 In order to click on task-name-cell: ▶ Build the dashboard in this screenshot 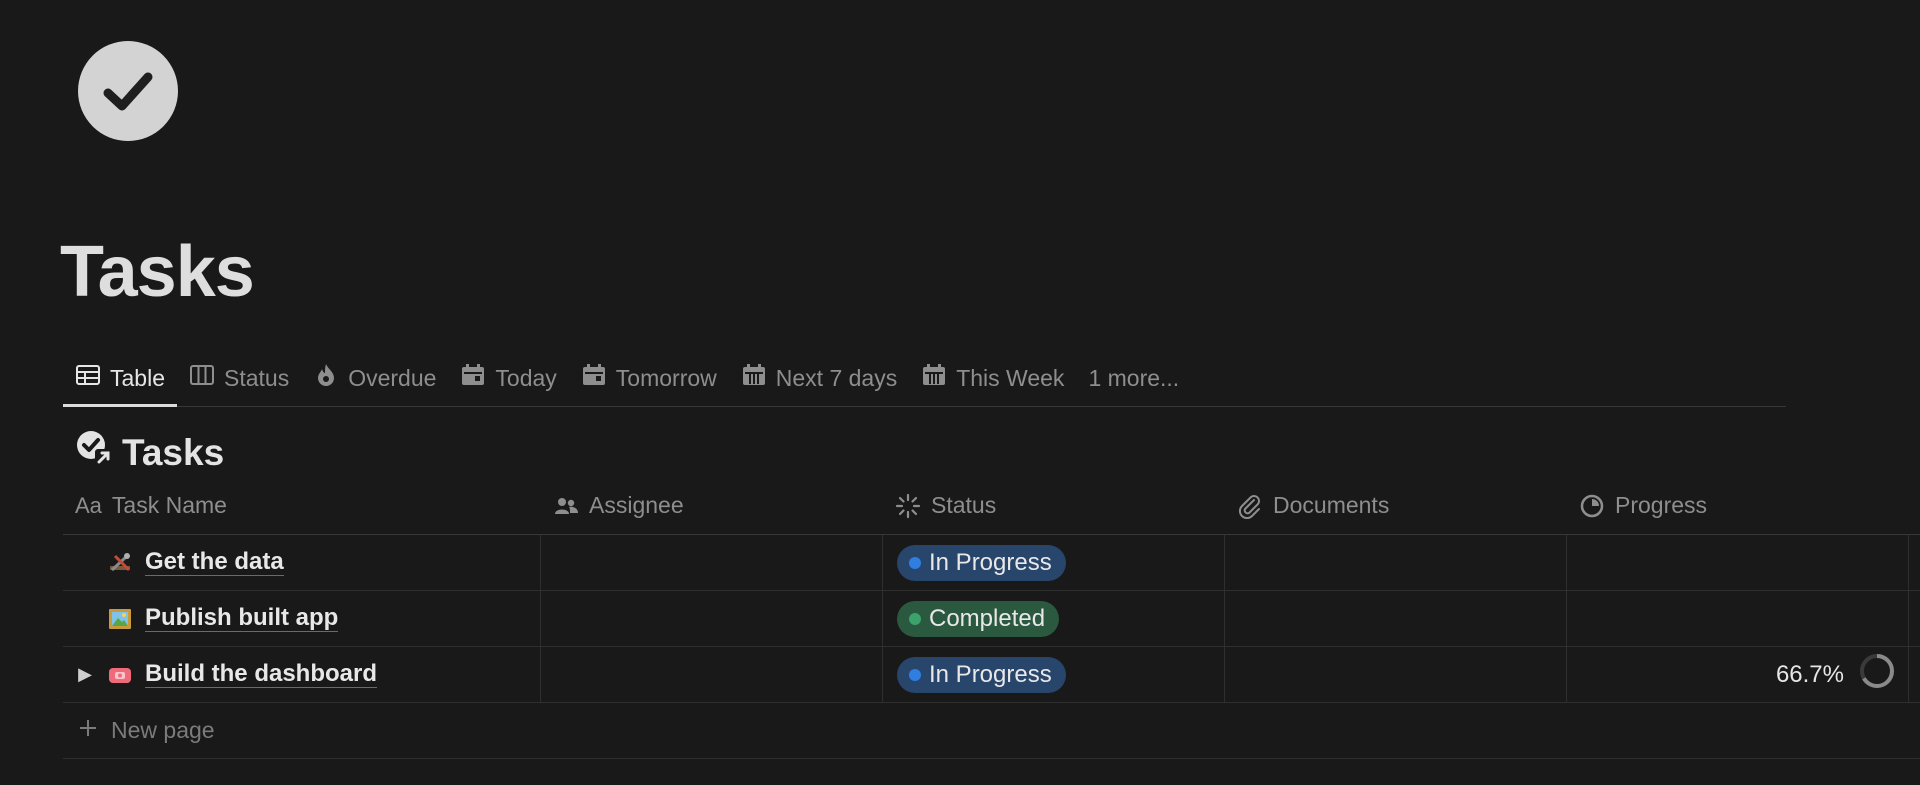, I will do `click(302, 674)`.